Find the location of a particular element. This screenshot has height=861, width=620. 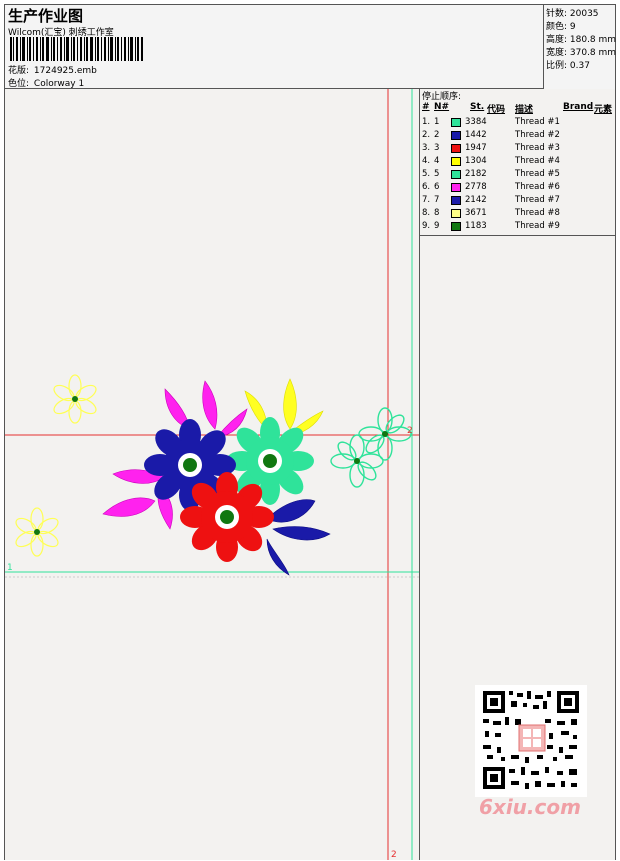

row-code: 3384 is located at coordinates (476, 122).